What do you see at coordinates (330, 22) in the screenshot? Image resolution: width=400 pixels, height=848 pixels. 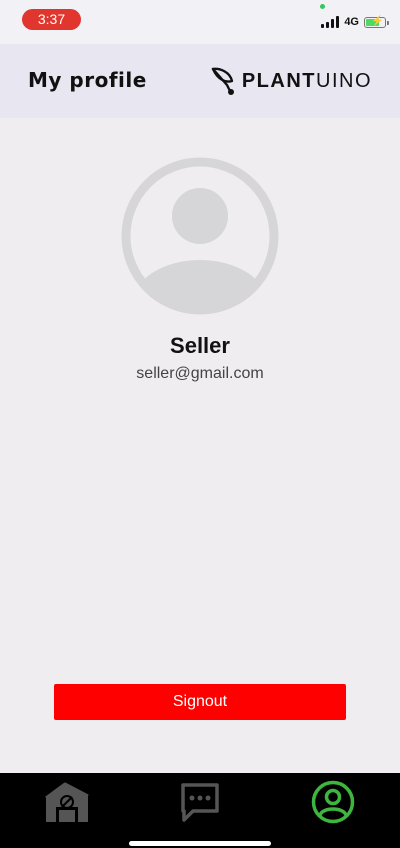 I see `signal-icon` at bounding box center [330, 22].